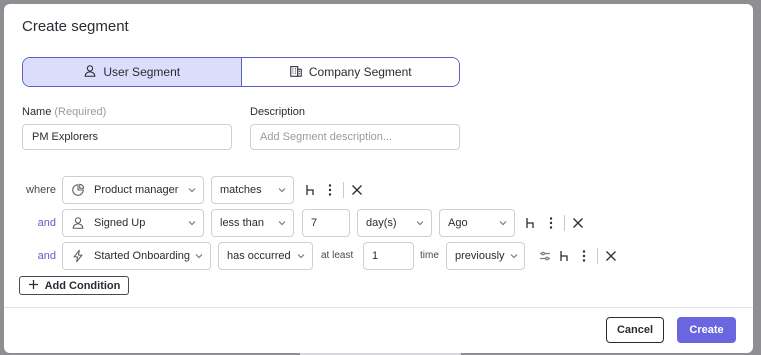  What do you see at coordinates (242, 223) in the screenshot?
I see `operator-value-2: less than` at bounding box center [242, 223].